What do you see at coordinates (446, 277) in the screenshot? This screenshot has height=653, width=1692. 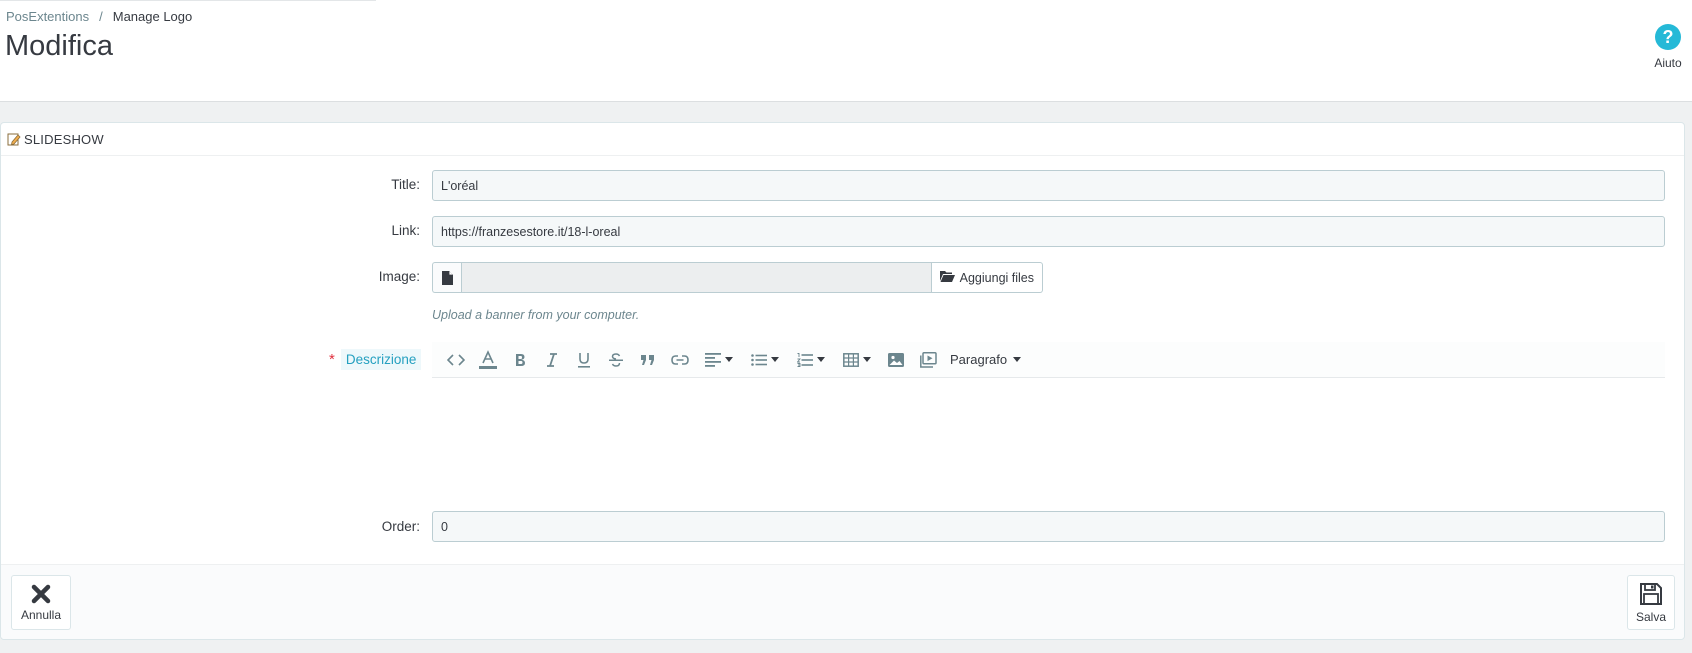 I see `file-icon` at bounding box center [446, 277].